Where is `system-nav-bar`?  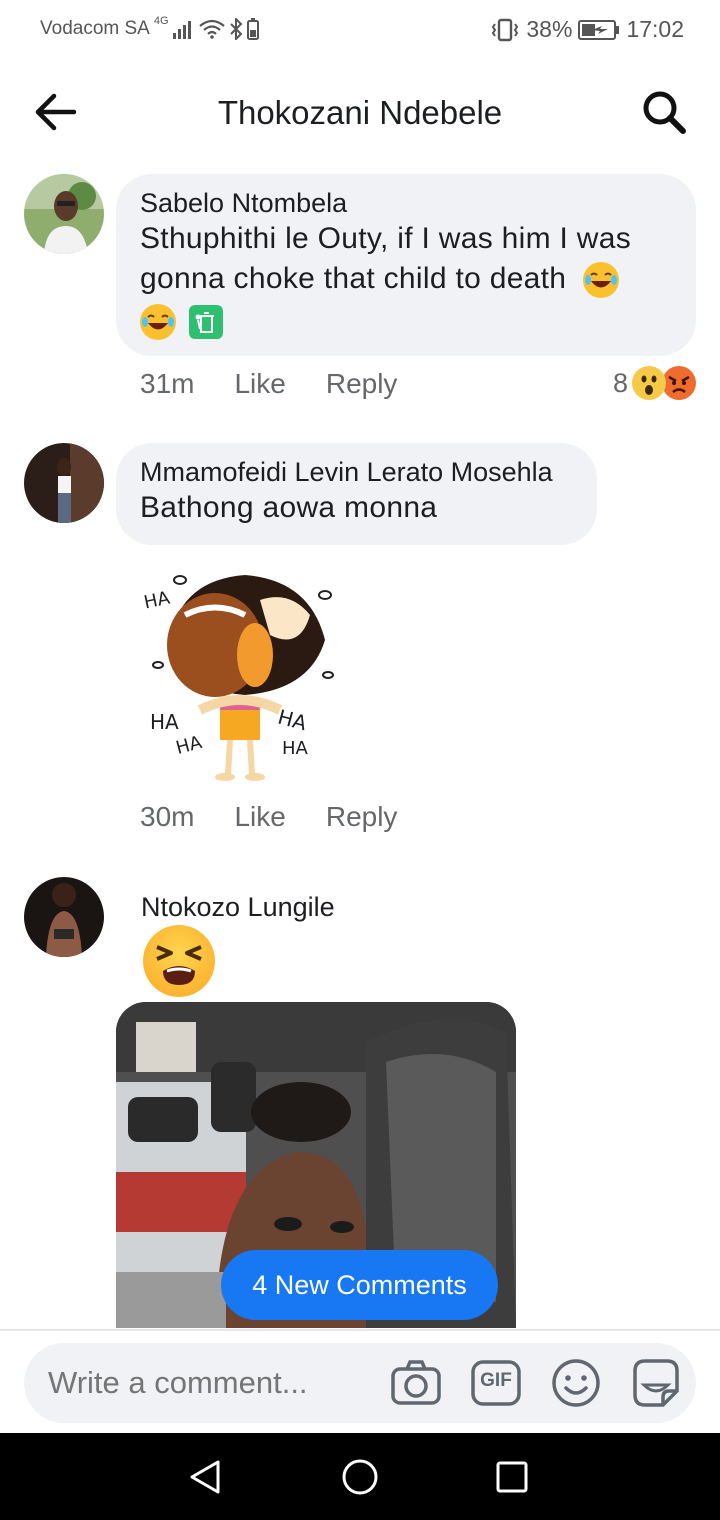
system-nav-bar is located at coordinates (360, 1476).